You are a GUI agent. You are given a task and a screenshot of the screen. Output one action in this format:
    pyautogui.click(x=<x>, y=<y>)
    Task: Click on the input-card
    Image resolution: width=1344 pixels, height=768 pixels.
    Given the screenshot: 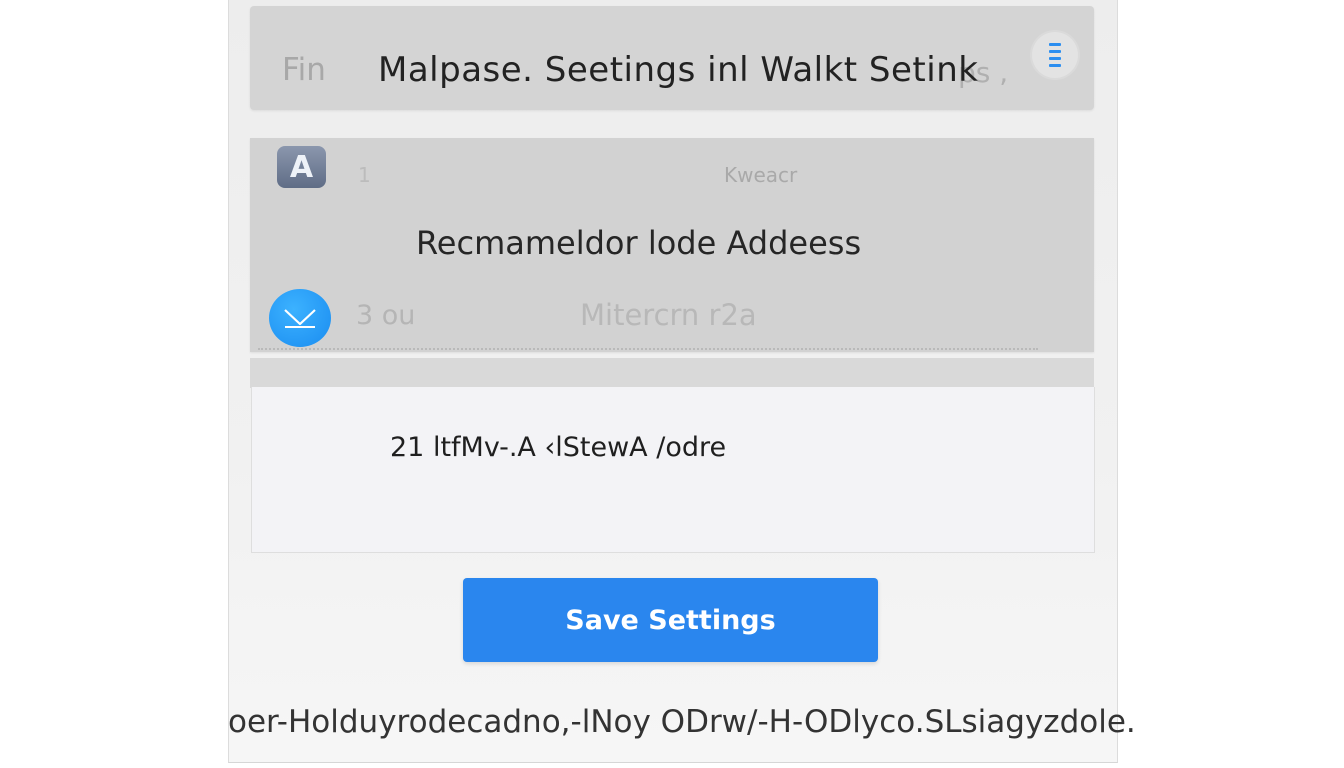 What is the action you would take?
    pyautogui.click(x=673, y=470)
    